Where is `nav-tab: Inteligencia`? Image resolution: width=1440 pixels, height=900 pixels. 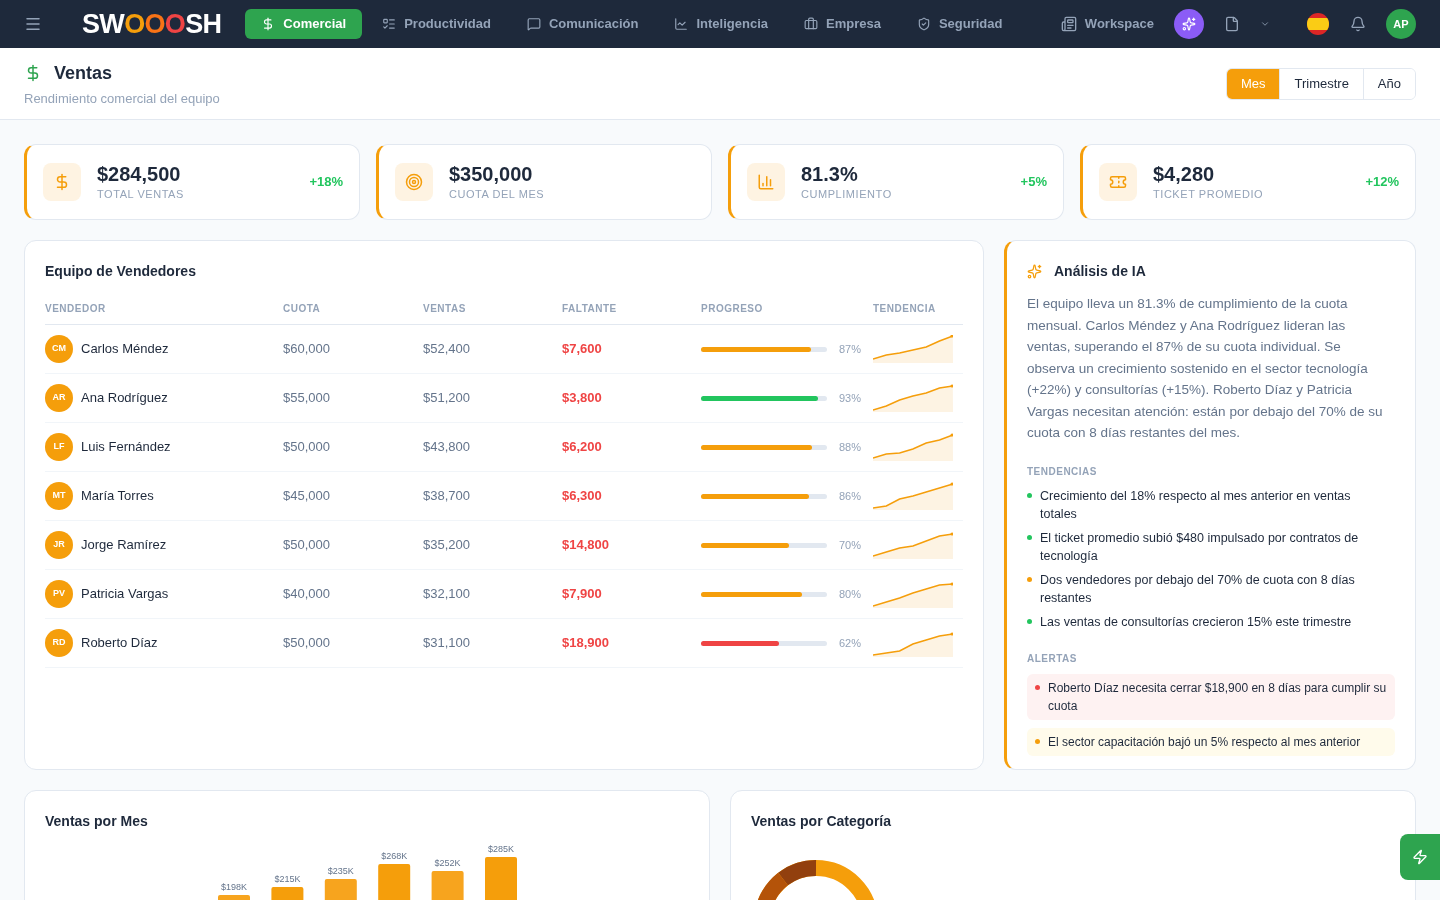 nav-tab: Inteligencia is located at coordinates (721, 24).